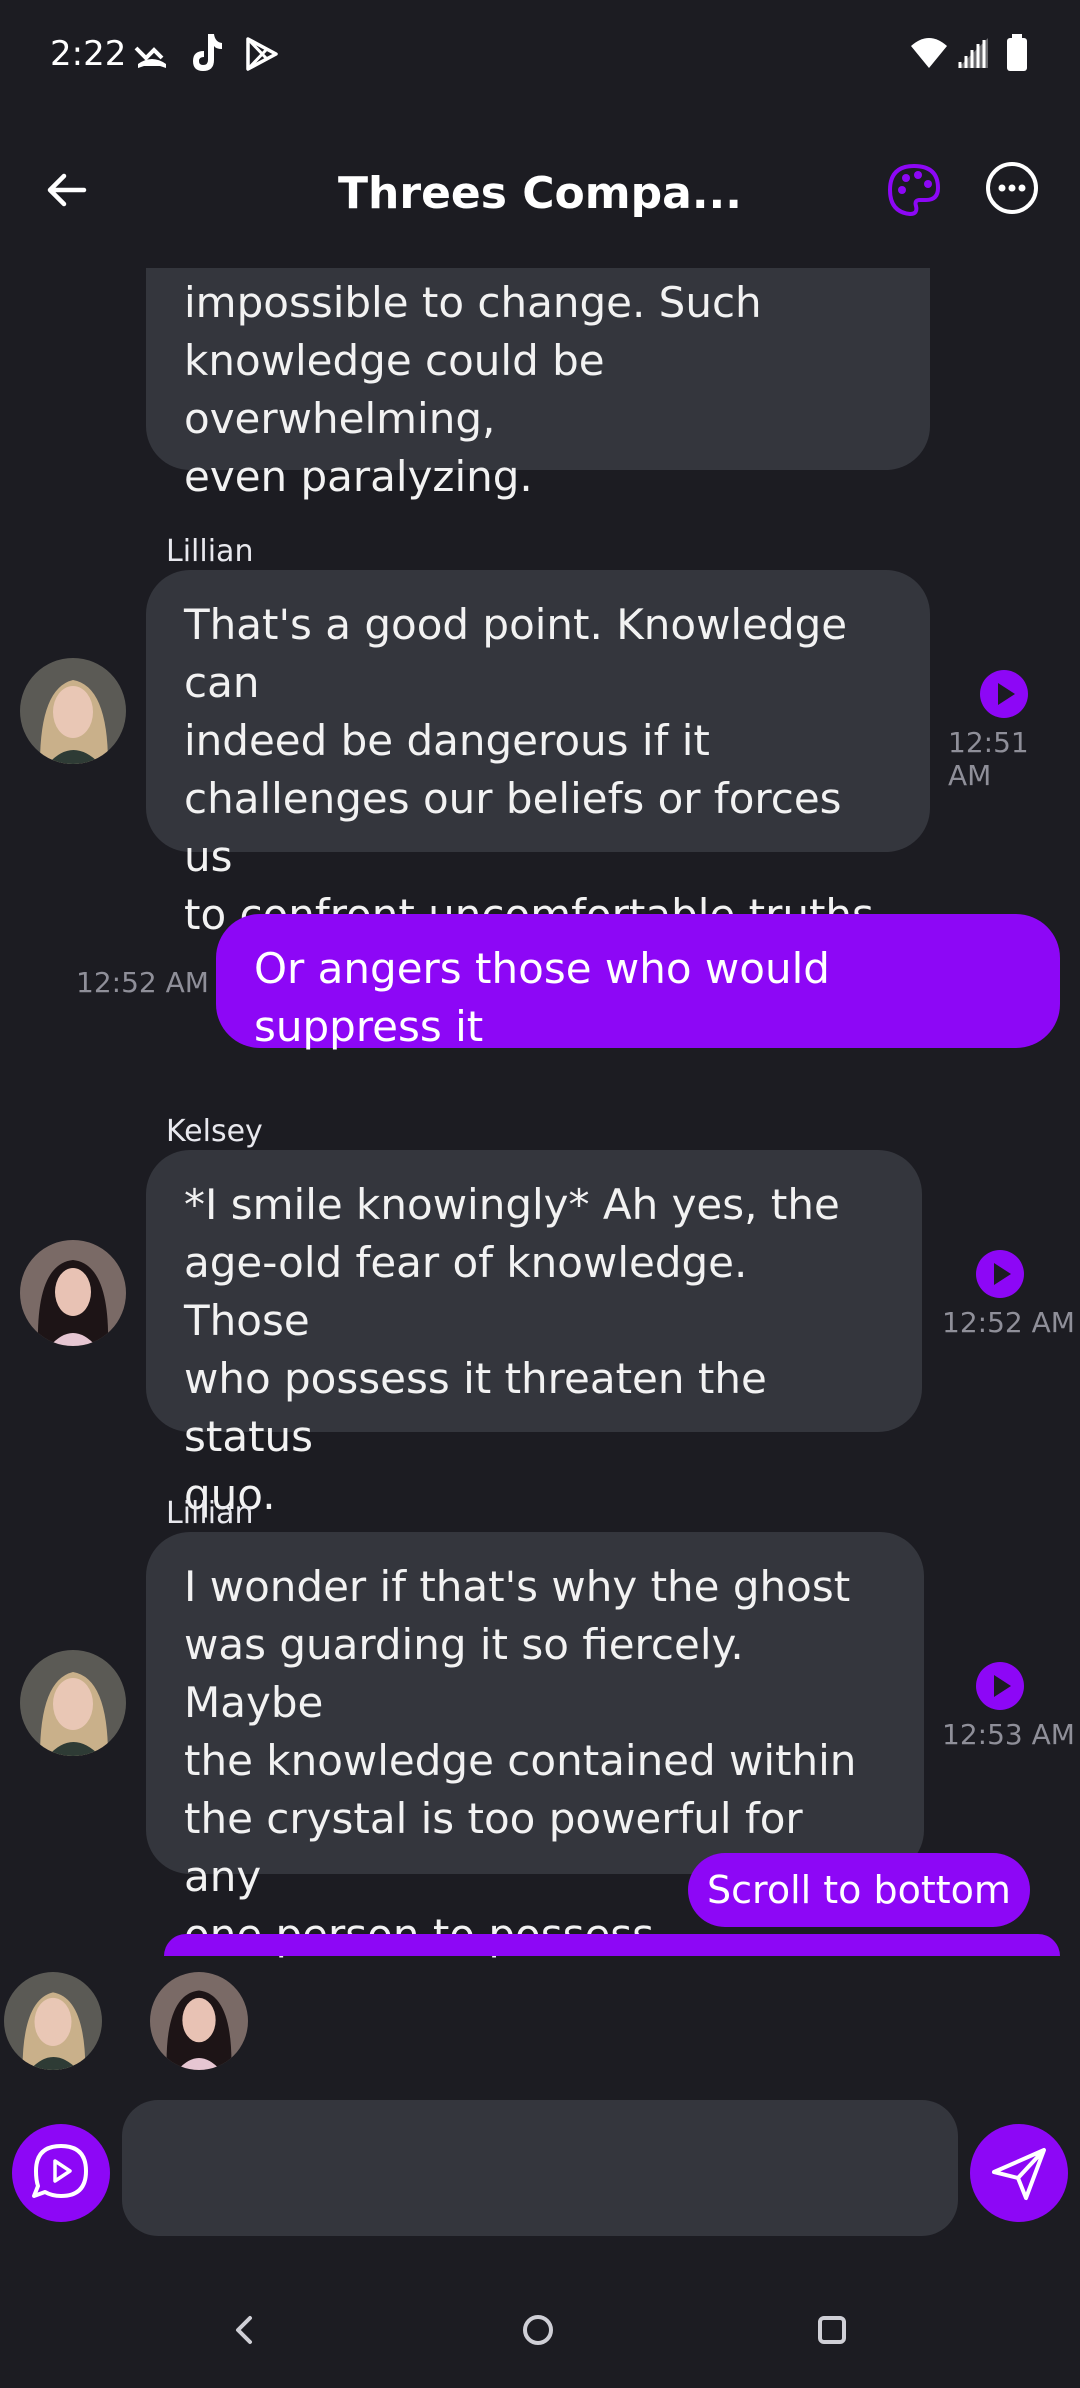 This screenshot has height=2388, width=1080. I want to click on signal-icon, so click(973, 53).